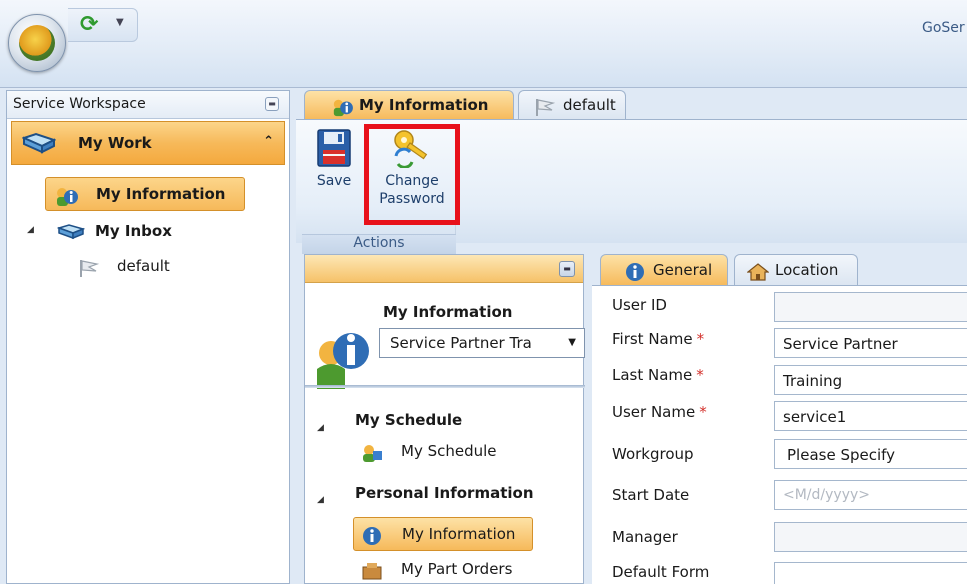 The image size is (967, 584). Describe the element at coordinates (408, 420) in the screenshot. I see `section-my-schedule: My Schedule` at that location.